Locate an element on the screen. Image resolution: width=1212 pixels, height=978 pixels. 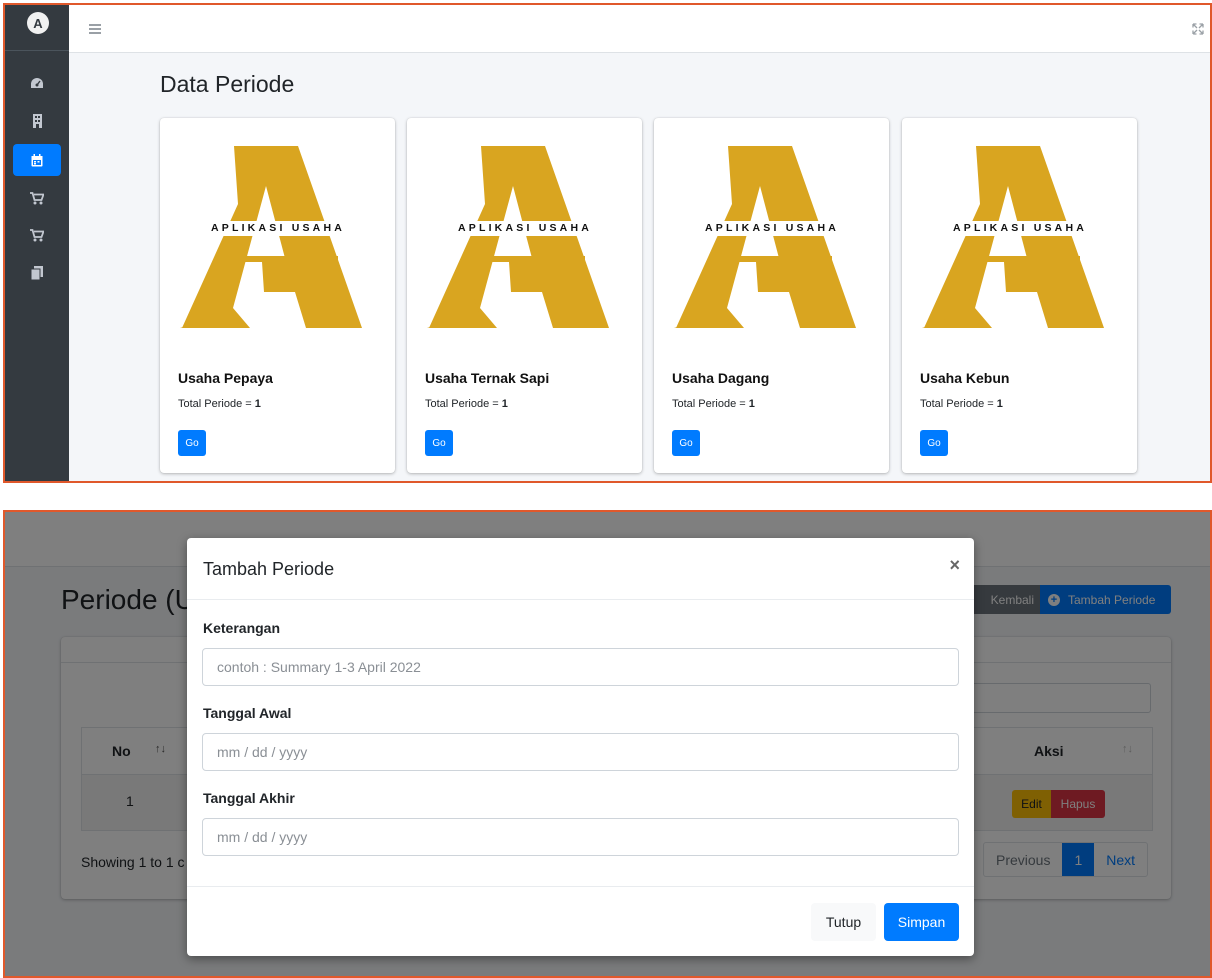
copy-icon is located at coordinates (37, 273).